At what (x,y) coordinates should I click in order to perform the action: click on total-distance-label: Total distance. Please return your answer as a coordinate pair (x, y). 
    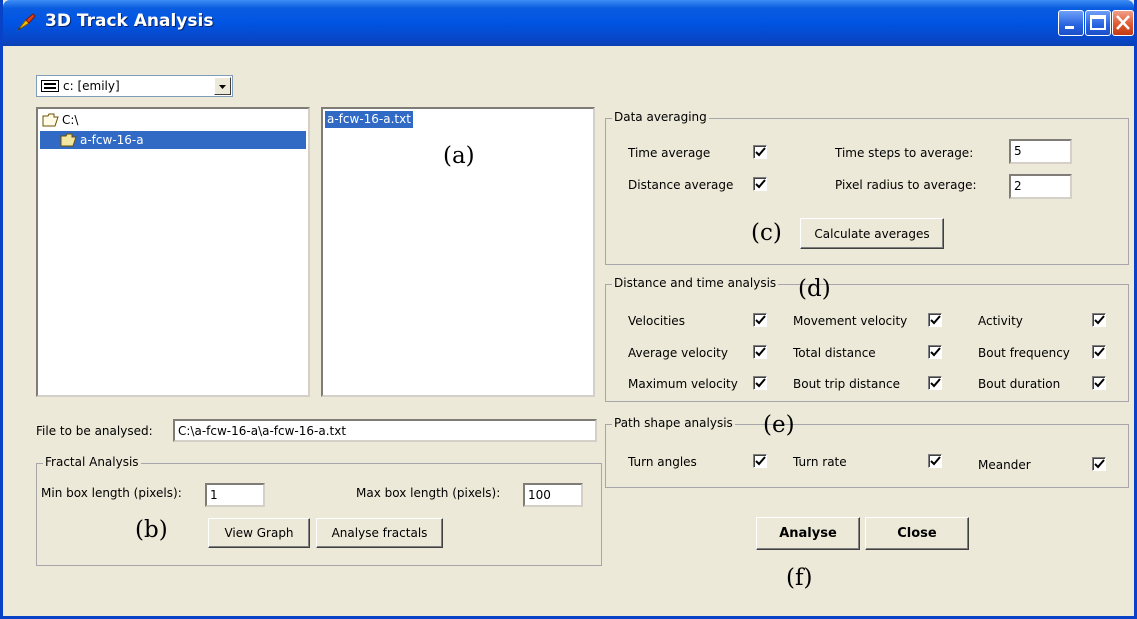
    Looking at the image, I should click on (834, 353).